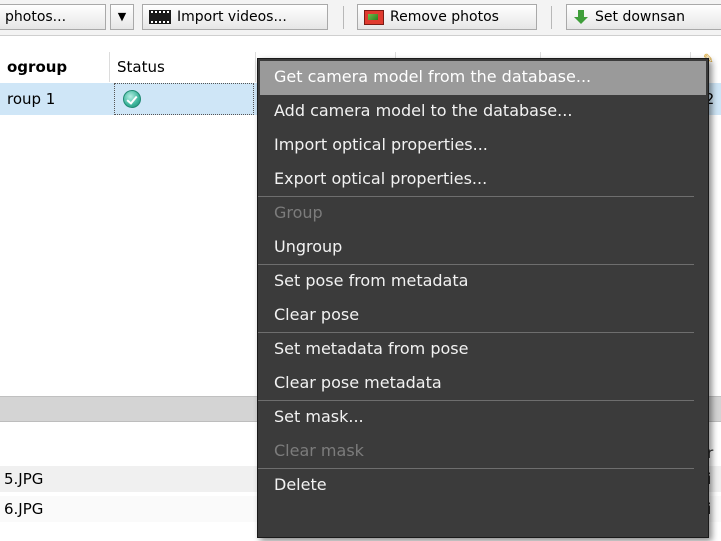  Describe the element at coordinates (374, 17) in the screenshot. I see `remove-photo-icon` at that location.